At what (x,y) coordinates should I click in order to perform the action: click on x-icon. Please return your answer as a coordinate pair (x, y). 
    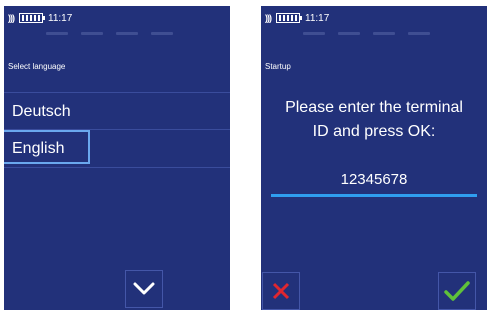
    Looking at the image, I should click on (281, 291).